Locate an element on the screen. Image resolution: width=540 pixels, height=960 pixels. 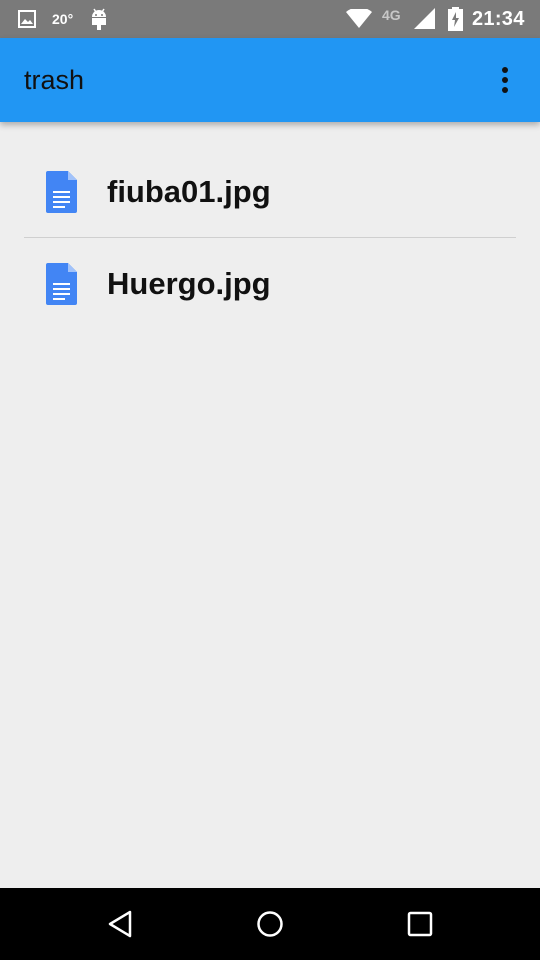
home-button is located at coordinates (270, 924).